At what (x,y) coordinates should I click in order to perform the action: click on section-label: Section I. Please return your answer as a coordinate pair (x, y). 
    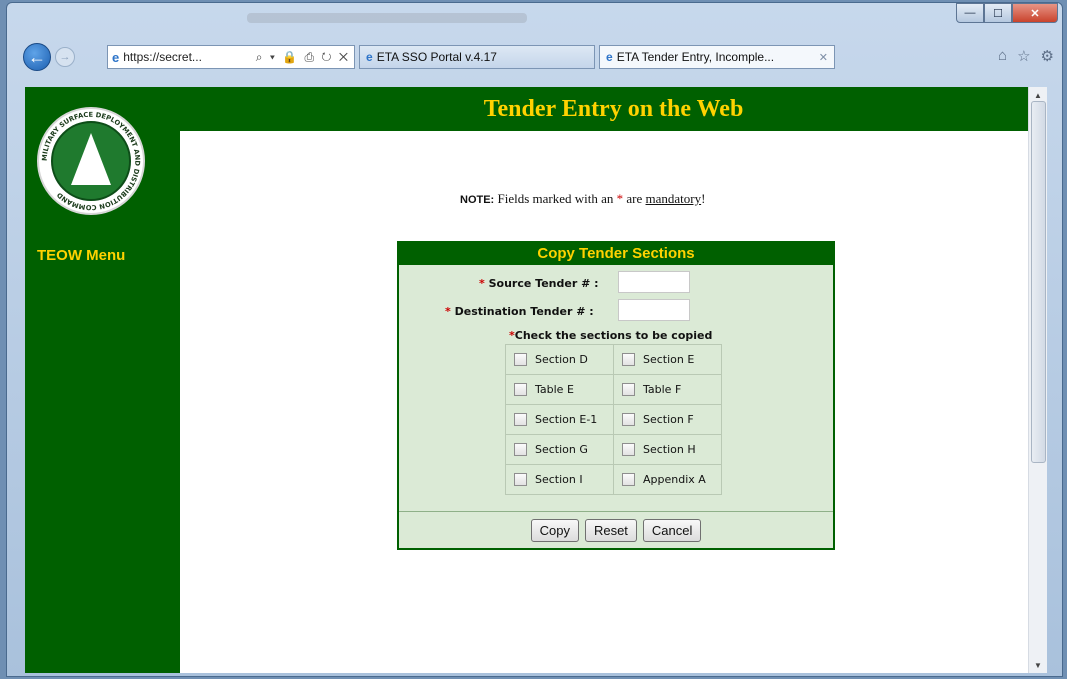
    Looking at the image, I should click on (559, 479).